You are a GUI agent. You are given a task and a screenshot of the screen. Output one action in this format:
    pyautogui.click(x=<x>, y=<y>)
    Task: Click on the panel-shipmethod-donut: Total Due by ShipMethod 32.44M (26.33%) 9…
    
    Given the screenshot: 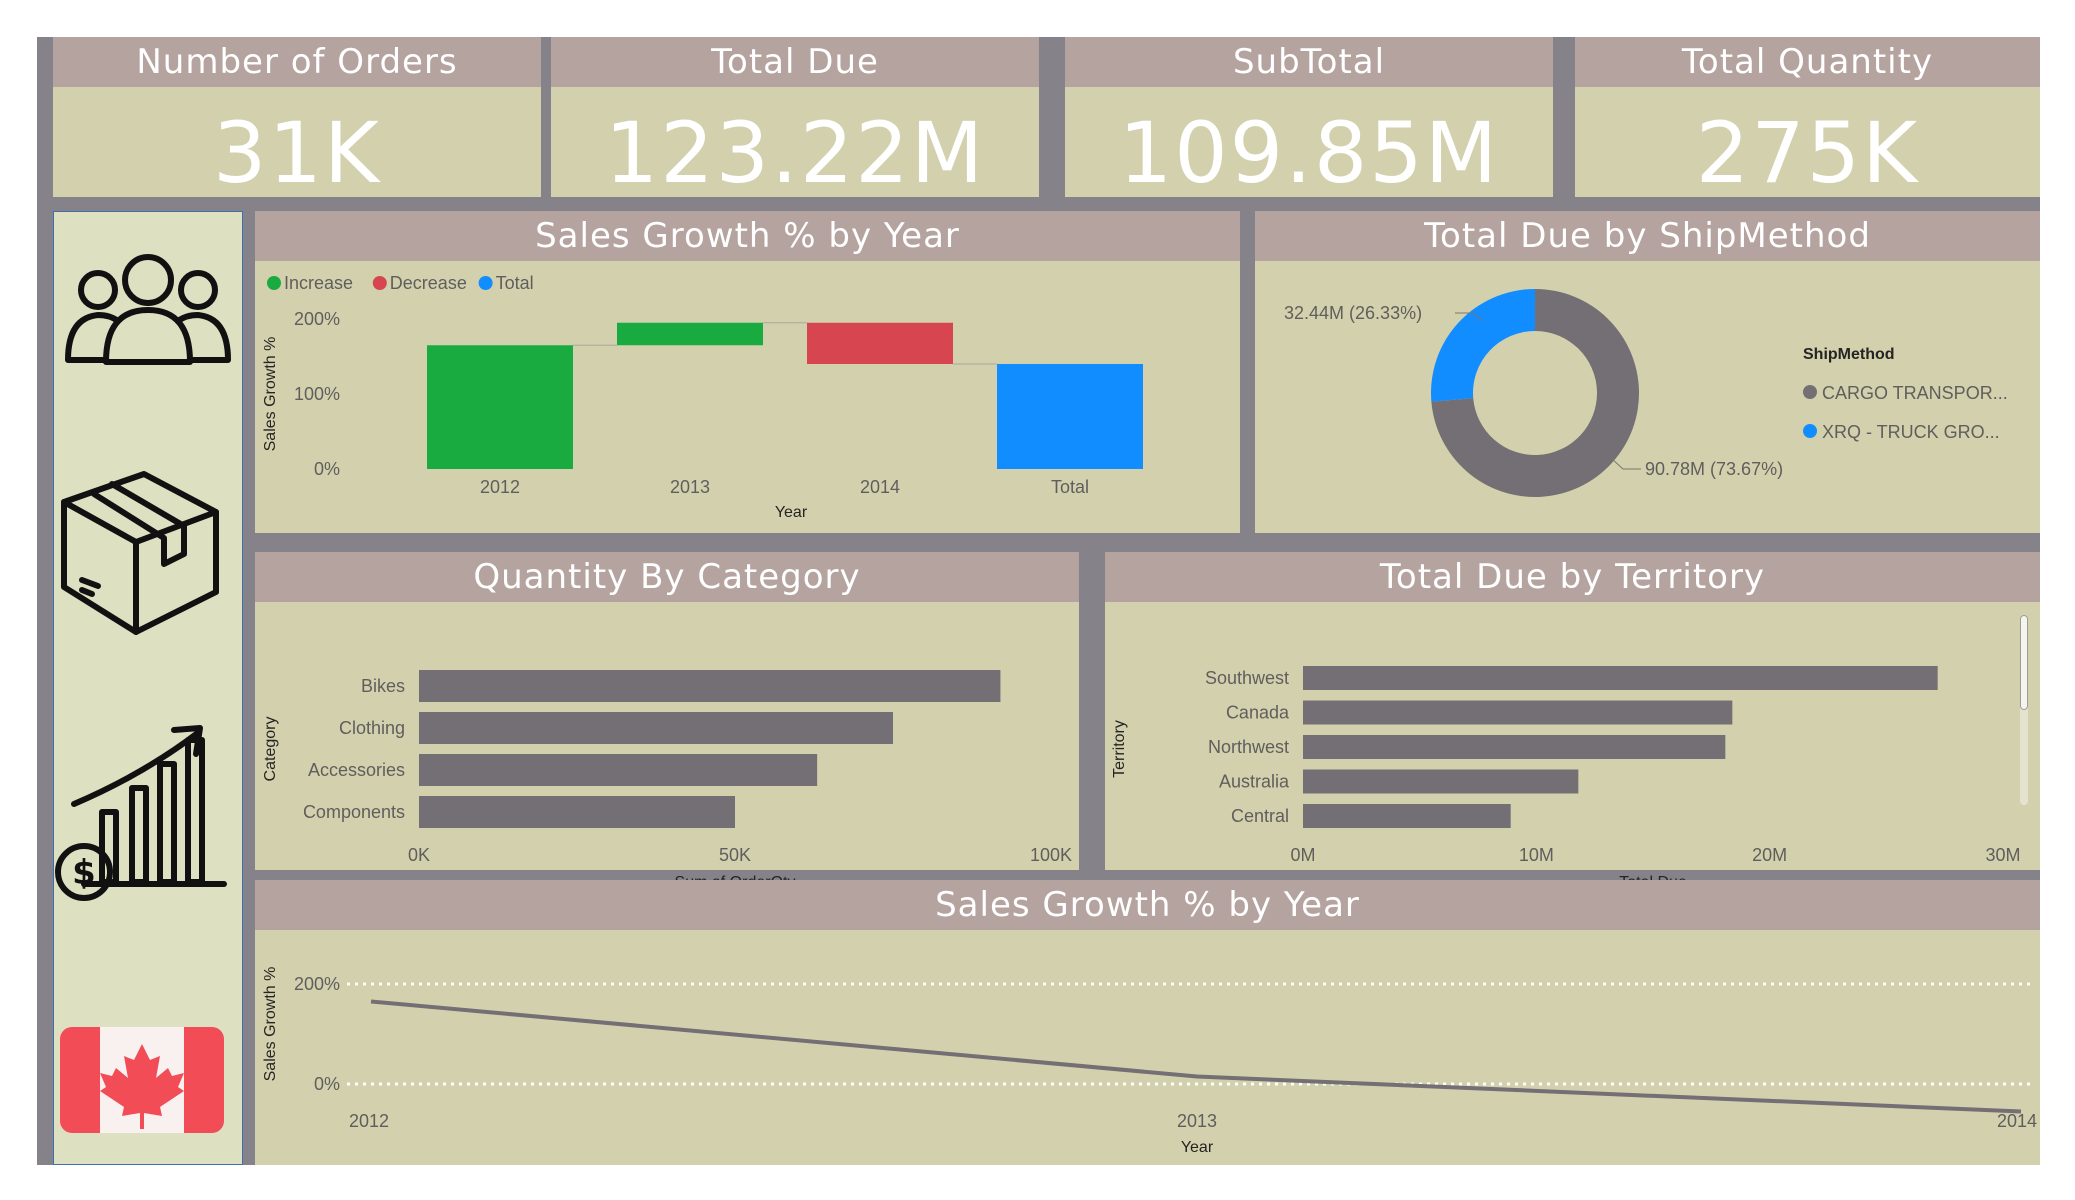 What is the action you would take?
    pyautogui.click(x=1647, y=372)
    